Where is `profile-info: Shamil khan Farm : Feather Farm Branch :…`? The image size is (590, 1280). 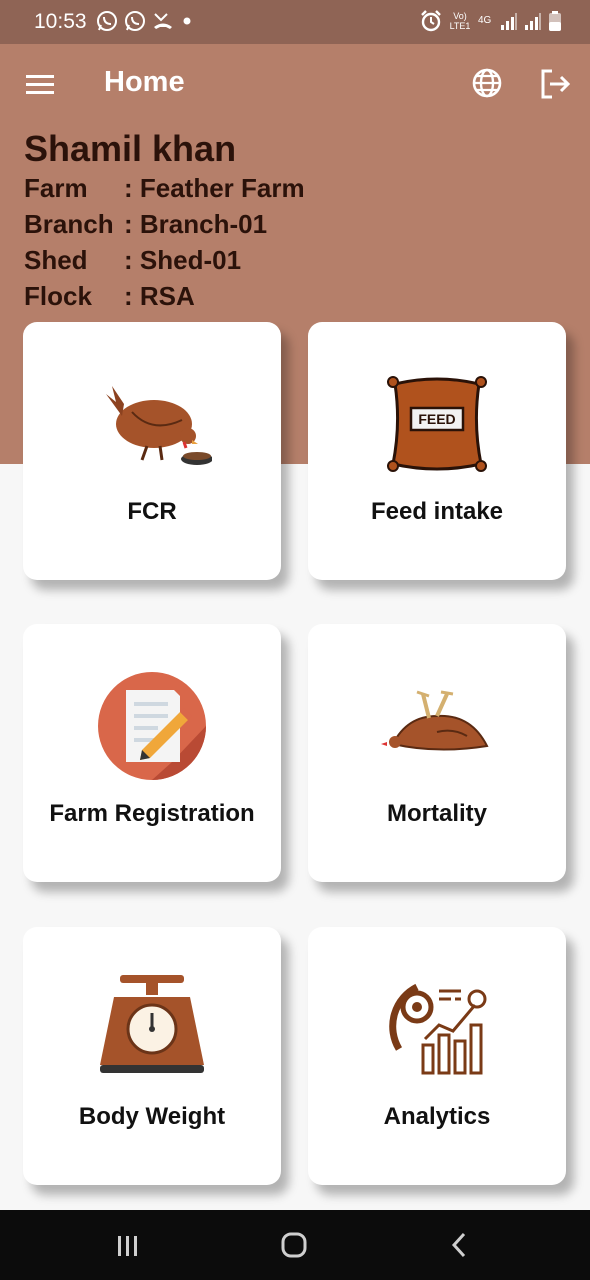
profile-info: Shamil khan Farm : Feather Farm Branch :… is located at coordinates (164, 221).